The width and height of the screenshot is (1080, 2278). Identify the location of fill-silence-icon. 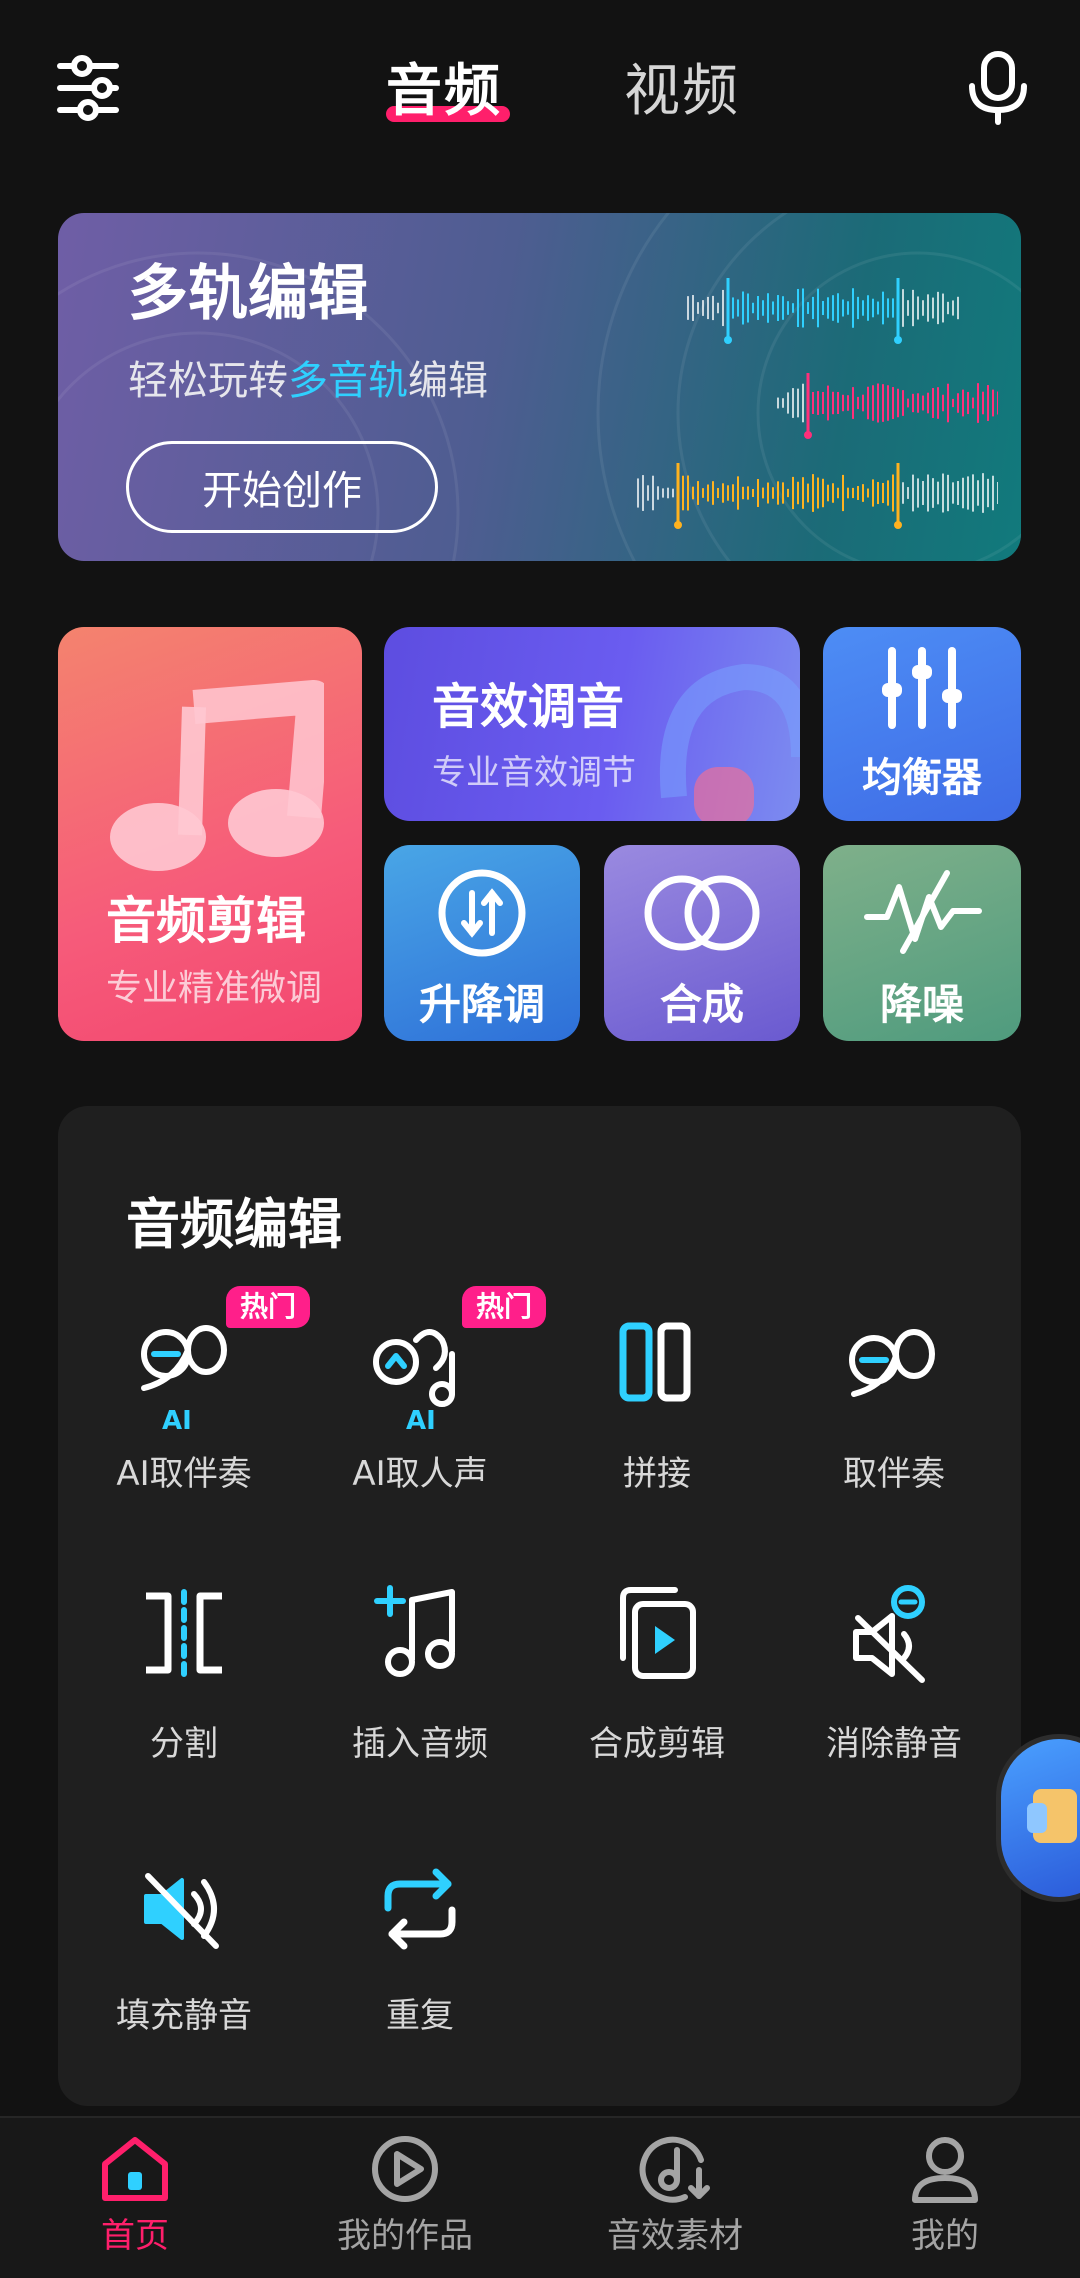
(181, 1911).